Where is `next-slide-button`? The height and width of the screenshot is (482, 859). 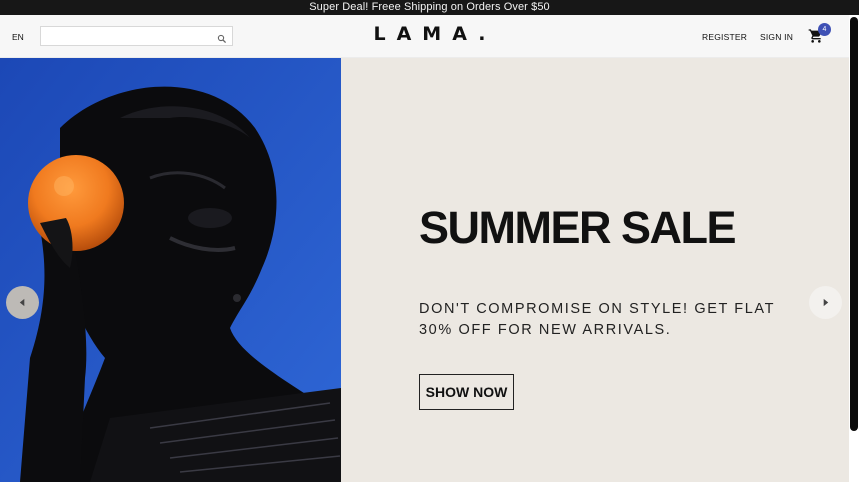 next-slide-button is located at coordinates (825, 302).